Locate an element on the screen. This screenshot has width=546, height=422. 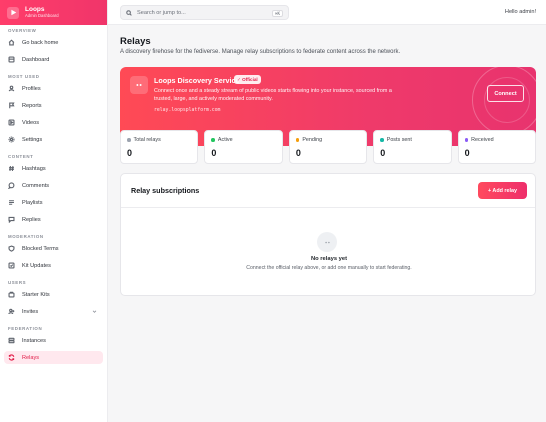
sidebar-item-label: Settings is located at coordinates (32, 139).